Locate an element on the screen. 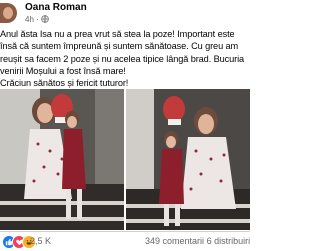 This screenshot has width=320, height=251. comment-count: 349 comentarii is located at coordinates (174, 241).